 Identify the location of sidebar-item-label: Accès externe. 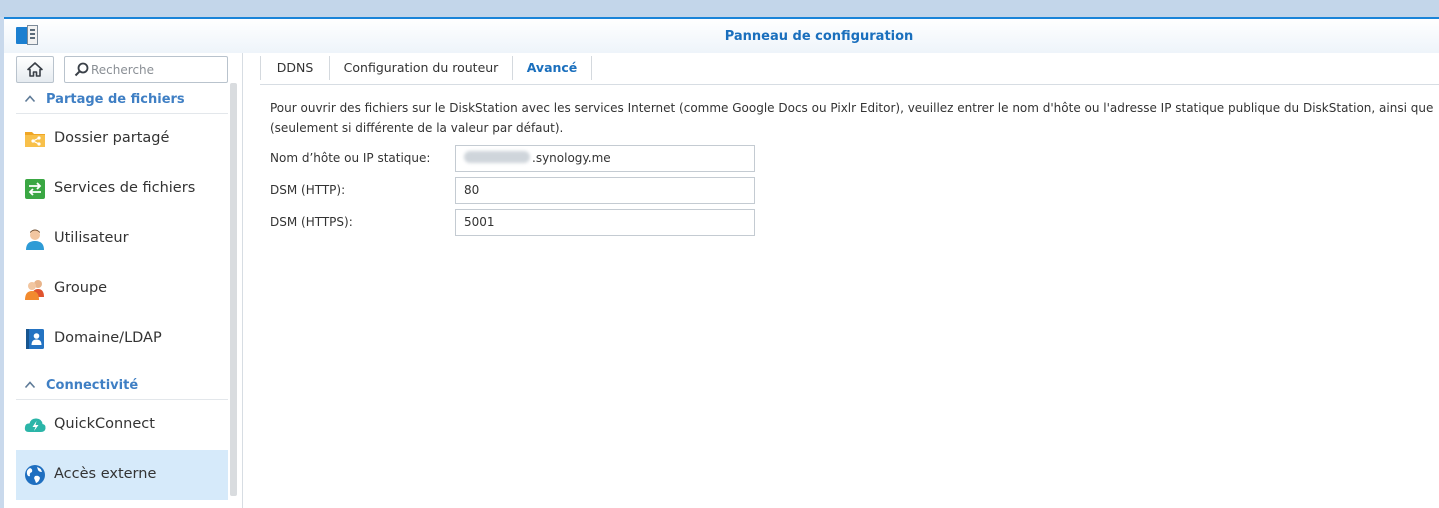
(105, 474).